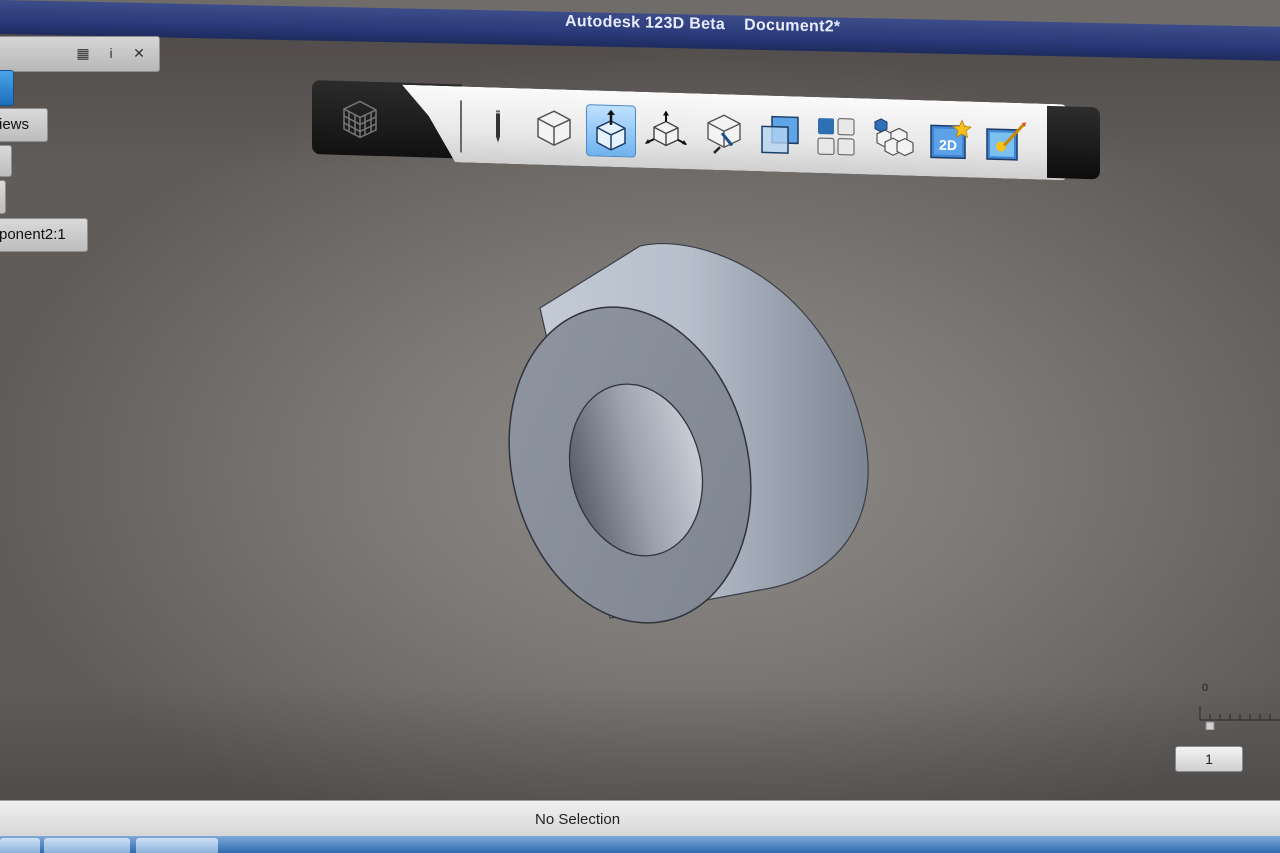  Describe the element at coordinates (1209, 759) in the screenshot. I see `slider-value-field: 1` at that location.